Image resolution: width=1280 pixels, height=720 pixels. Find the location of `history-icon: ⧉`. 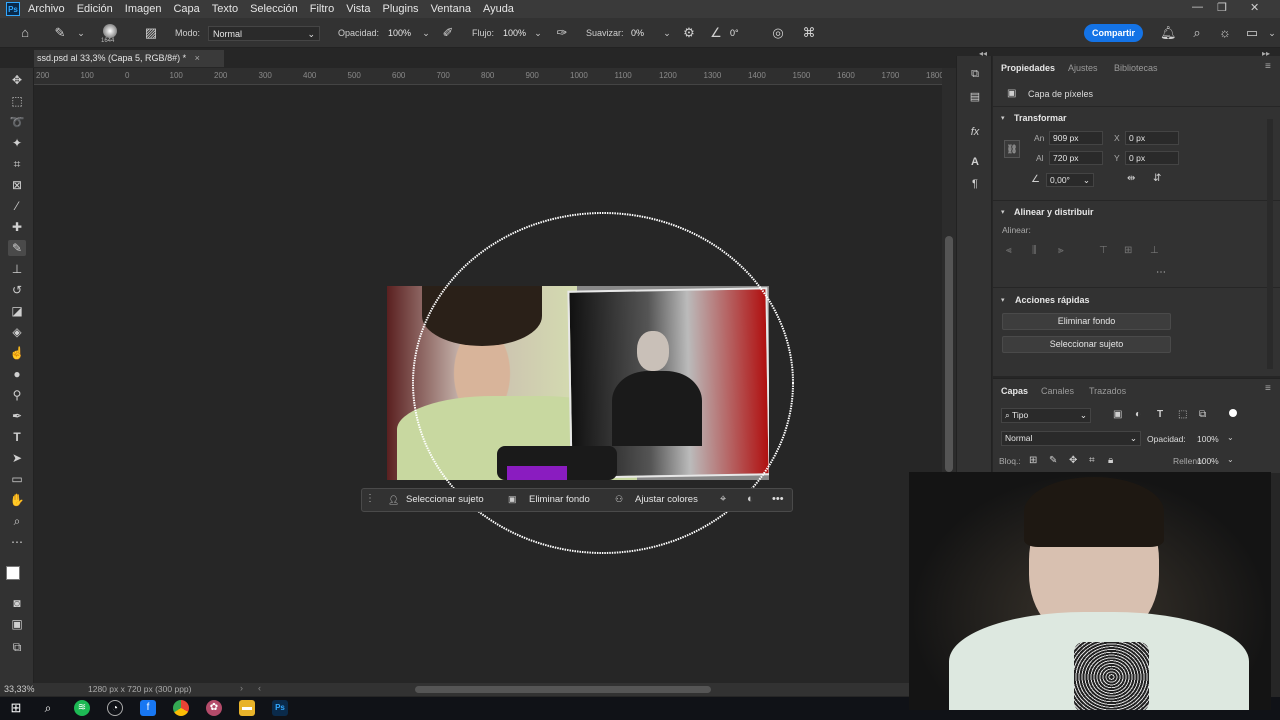

history-icon: ⧉ is located at coordinates (975, 74).